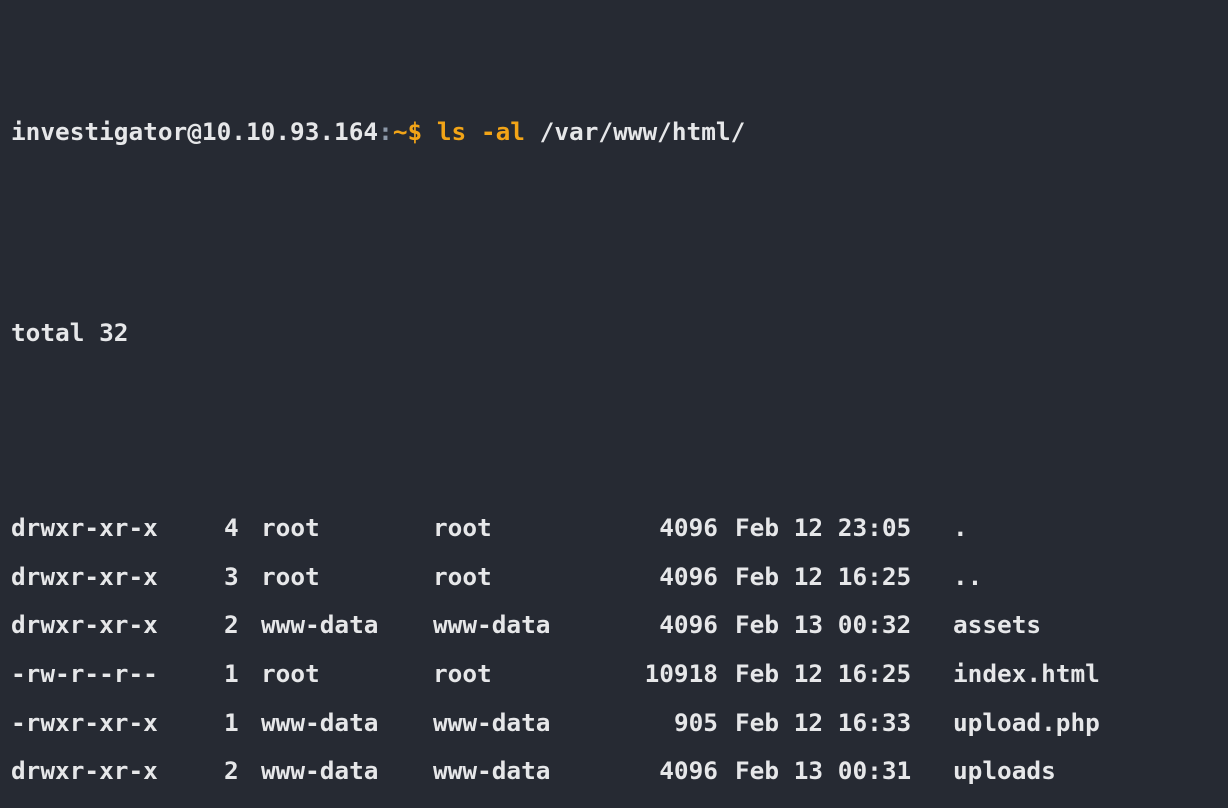 This screenshot has width=1228, height=808. Describe the element at coordinates (619, 528) in the screenshot. I see `listing-row: drwxr-xr-x 4 root root 4096 Feb 12 23:05.` at that location.